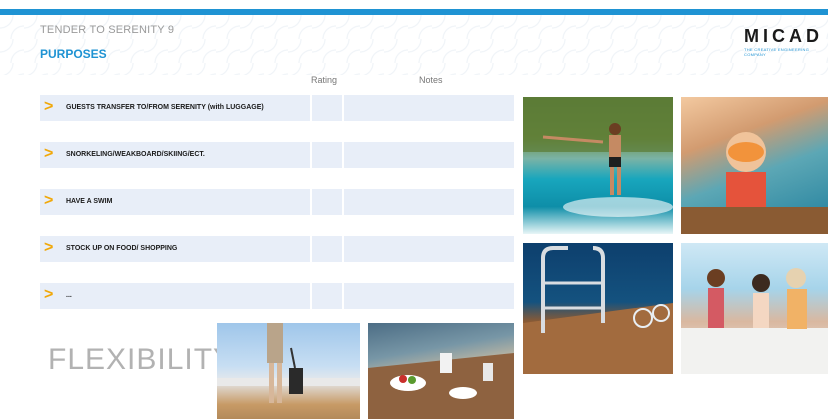  What do you see at coordinates (783, 36) in the screenshot?
I see `logo-text: MICAD` at bounding box center [783, 36].